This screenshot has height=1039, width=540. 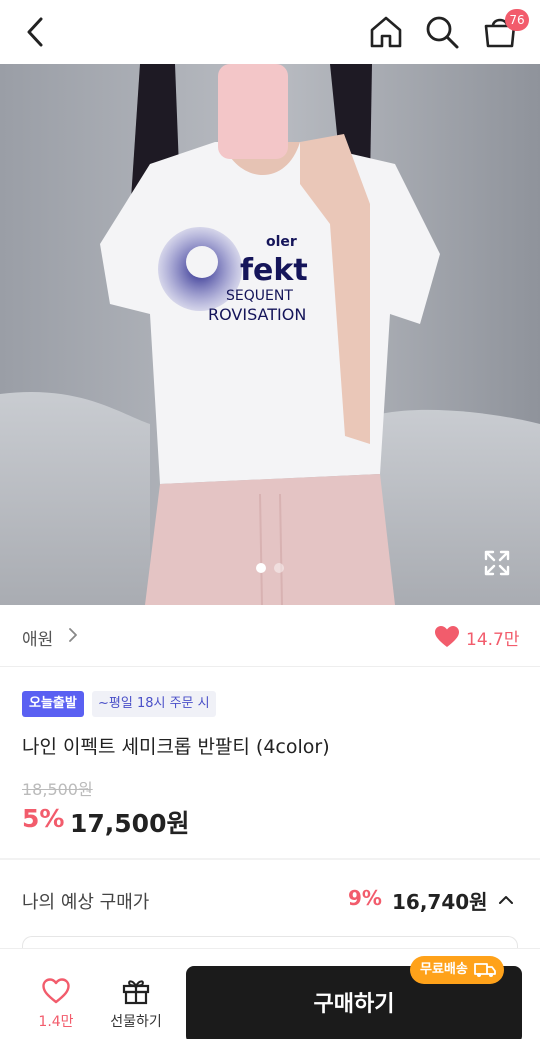 I want to click on wish-count: 1.4만, so click(x=56, y=1022).